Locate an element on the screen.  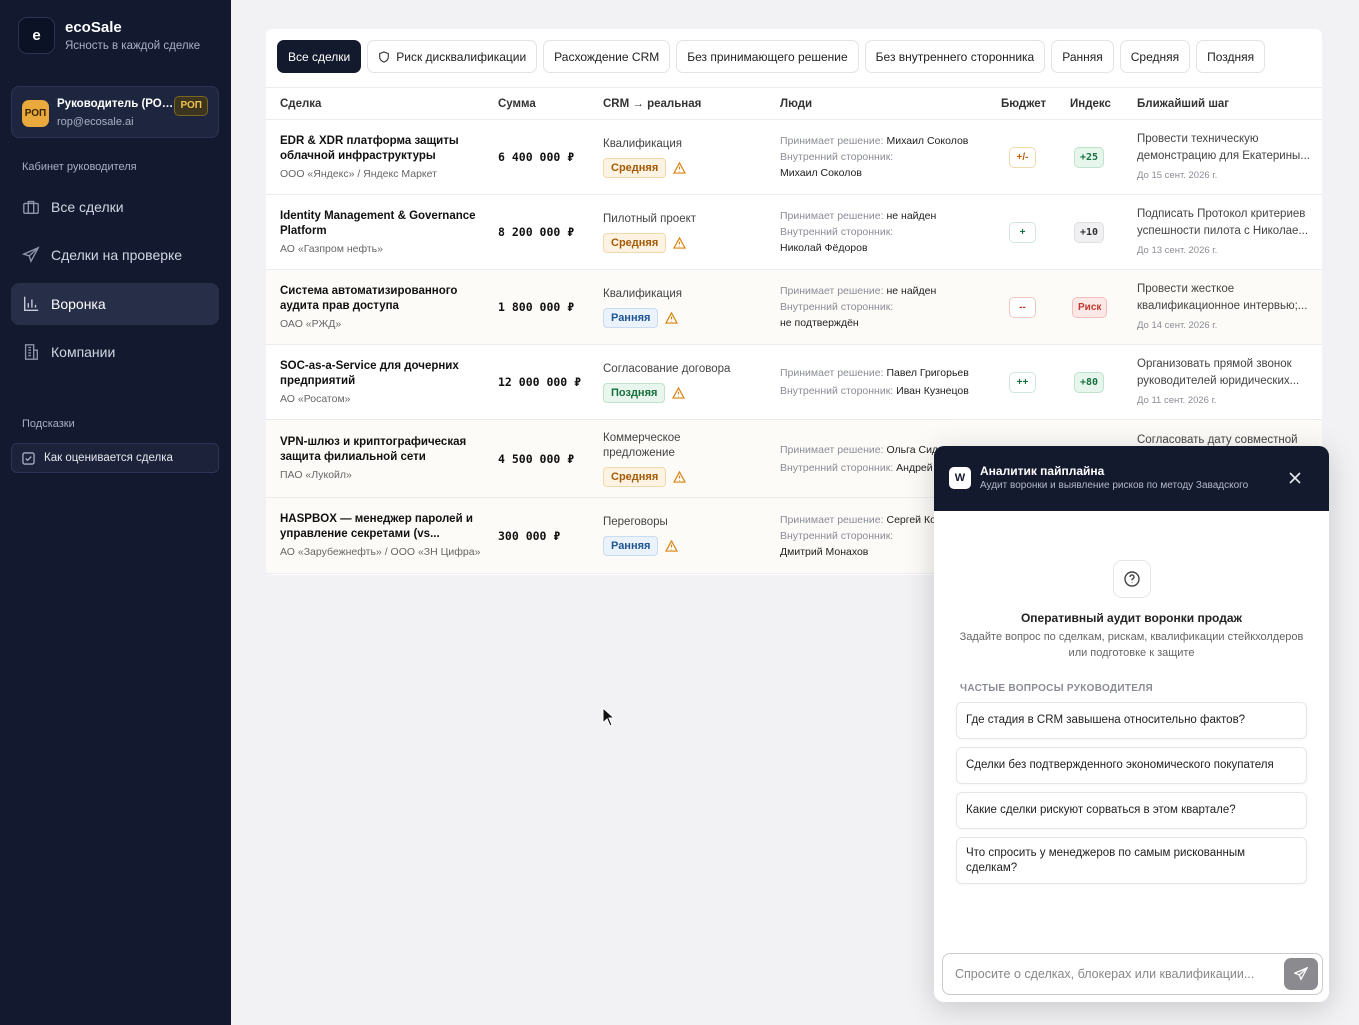
user-email: rop@ecosale.ai is located at coordinates (95, 122).